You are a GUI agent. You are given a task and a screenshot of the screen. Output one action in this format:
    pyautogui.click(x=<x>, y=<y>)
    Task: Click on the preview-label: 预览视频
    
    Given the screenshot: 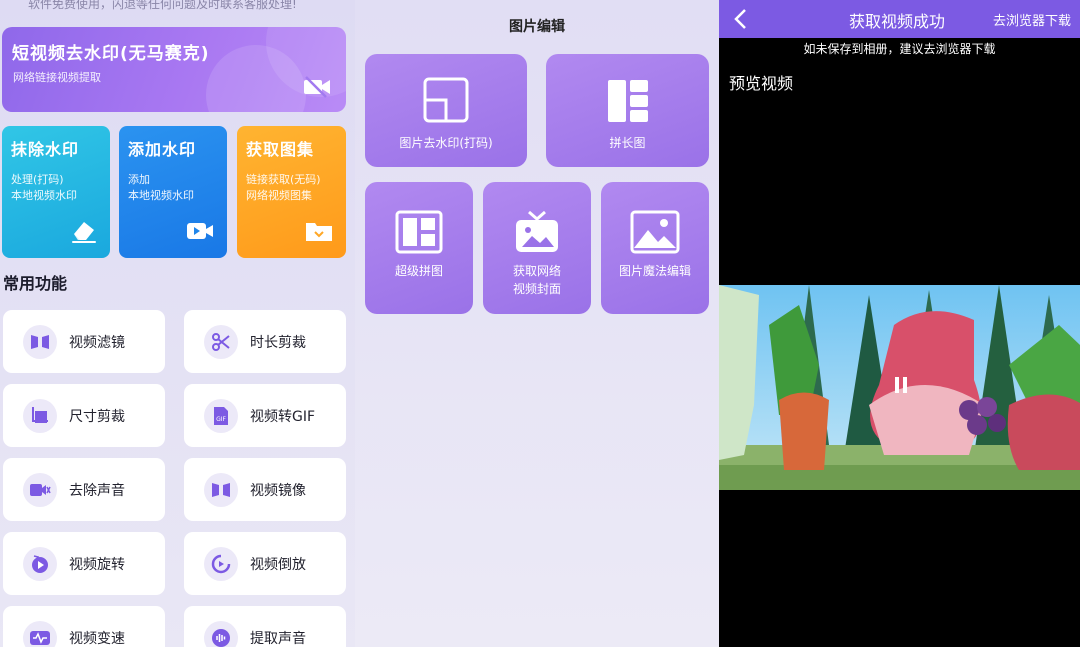 What is the action you would take?
    pyautogui.click(x=761, y=83)
    